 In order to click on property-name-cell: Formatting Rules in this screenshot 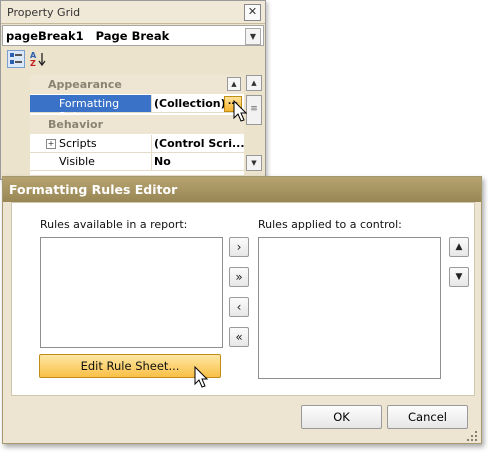, I will do `click(91, 109)`.